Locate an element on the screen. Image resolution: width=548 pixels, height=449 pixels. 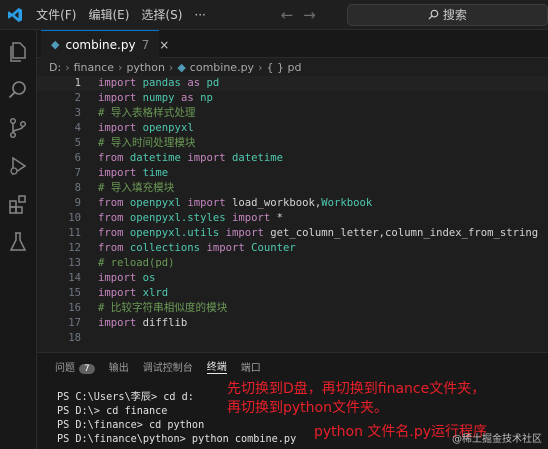
code-line: 16 # 比较字符串相似度的模块 is located at coordinates (132, 308).